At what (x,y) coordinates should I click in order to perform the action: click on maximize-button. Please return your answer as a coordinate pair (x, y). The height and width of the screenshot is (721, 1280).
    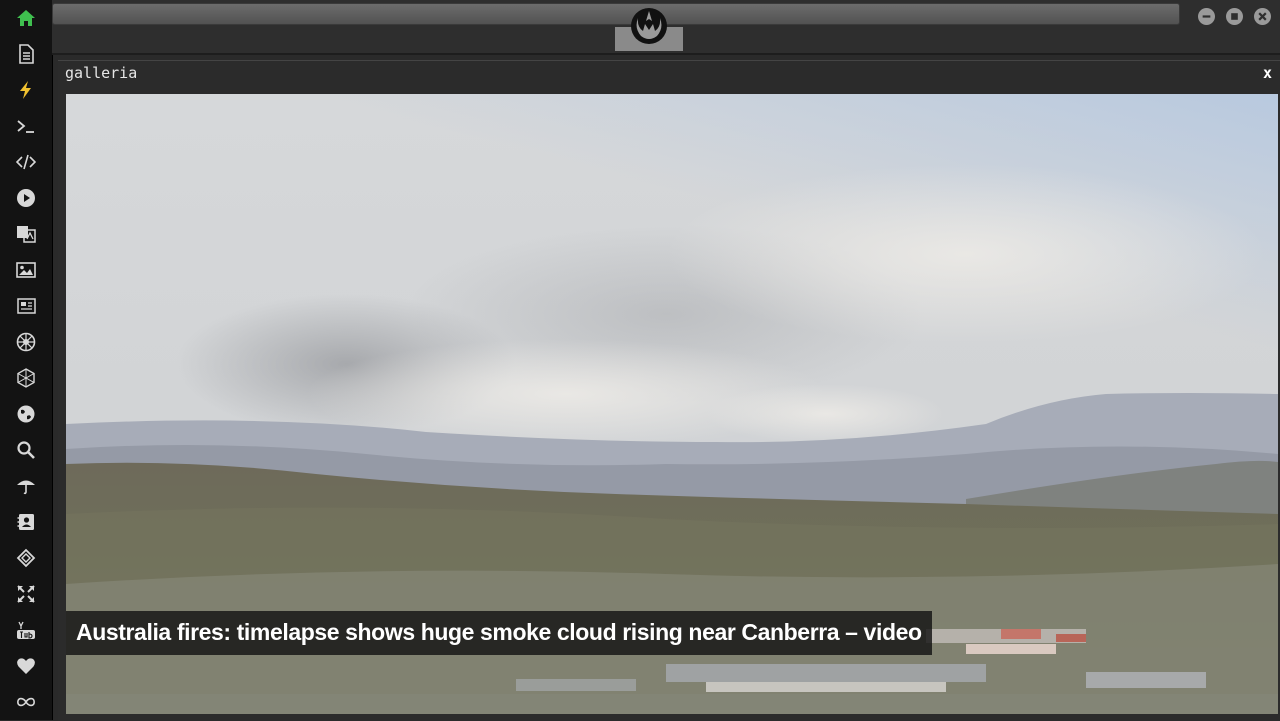
    Looking at the image, I should click on (1234, 16).